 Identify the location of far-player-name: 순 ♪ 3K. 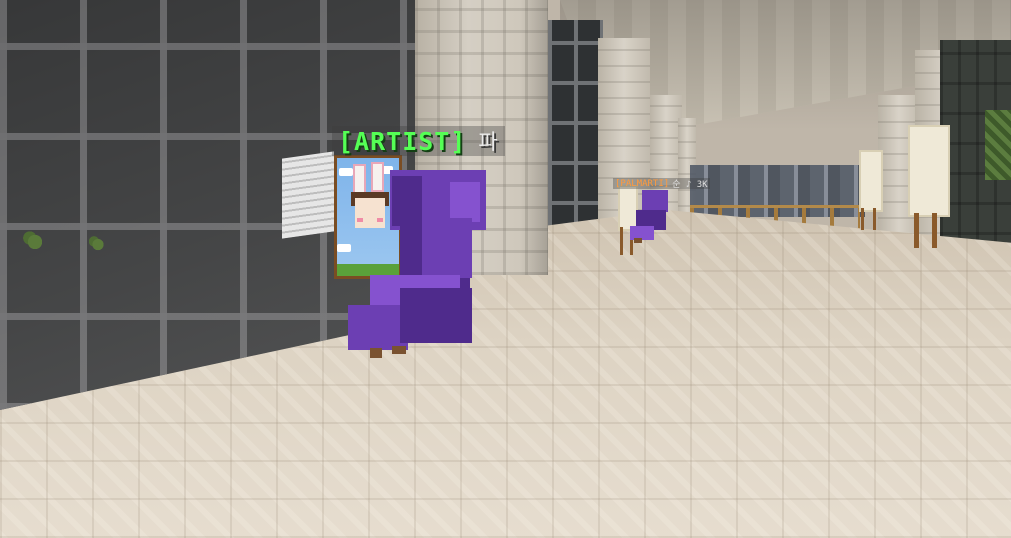
(690, 185).